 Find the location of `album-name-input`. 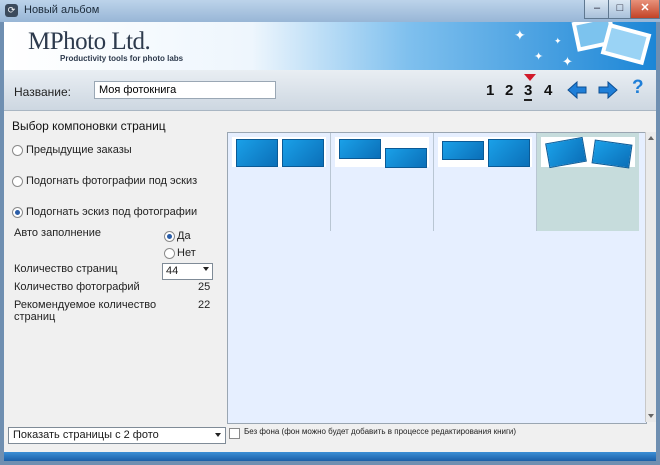

album-name-input is located at coordinates (185, 90).